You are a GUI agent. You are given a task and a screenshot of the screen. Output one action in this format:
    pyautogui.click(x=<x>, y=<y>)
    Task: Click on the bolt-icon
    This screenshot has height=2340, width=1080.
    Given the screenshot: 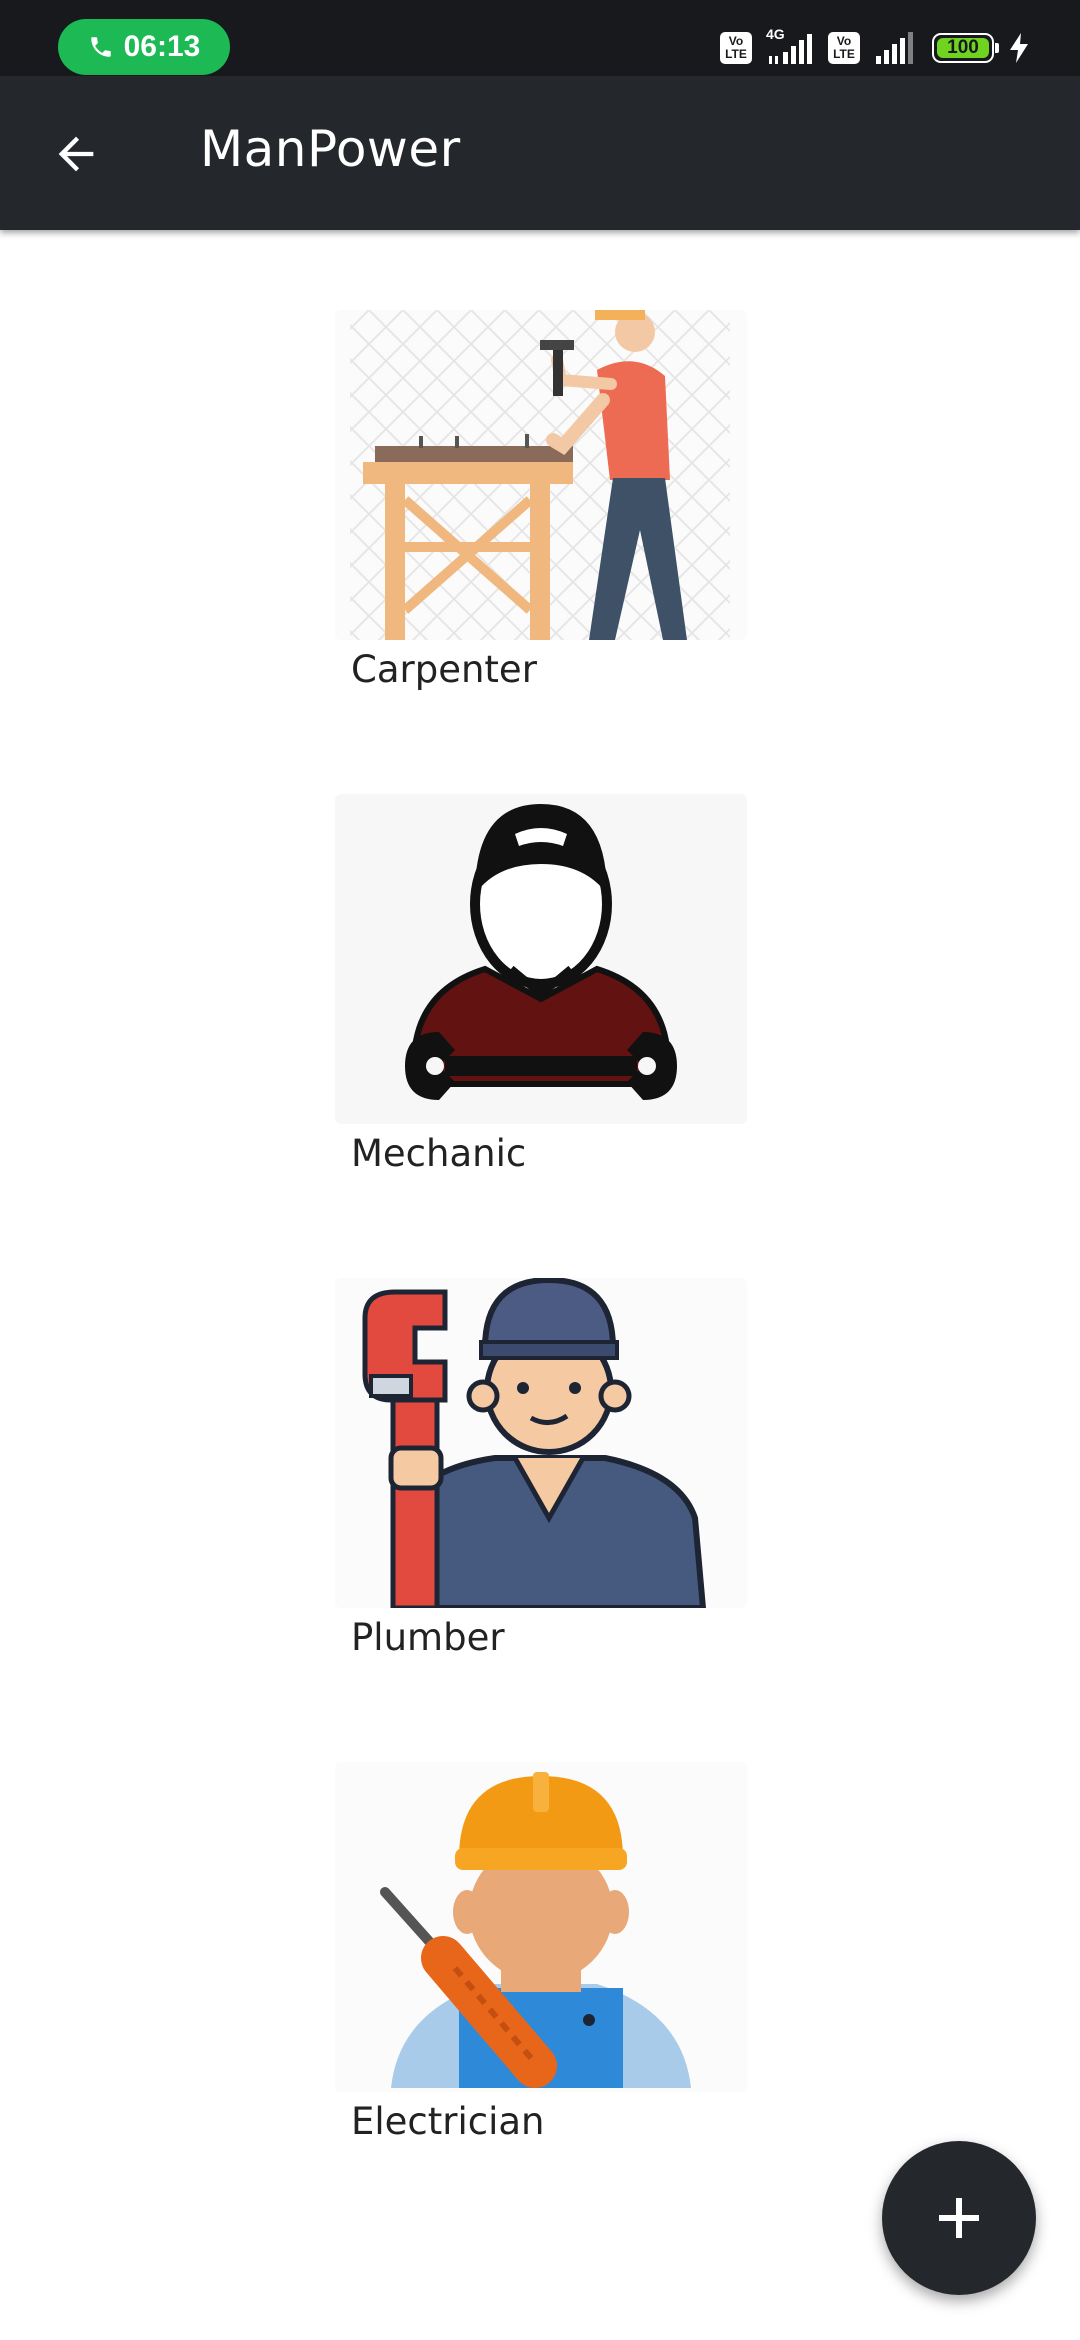 What is the action you would take?
    pyautogui.click(x=1019, y=48)
    